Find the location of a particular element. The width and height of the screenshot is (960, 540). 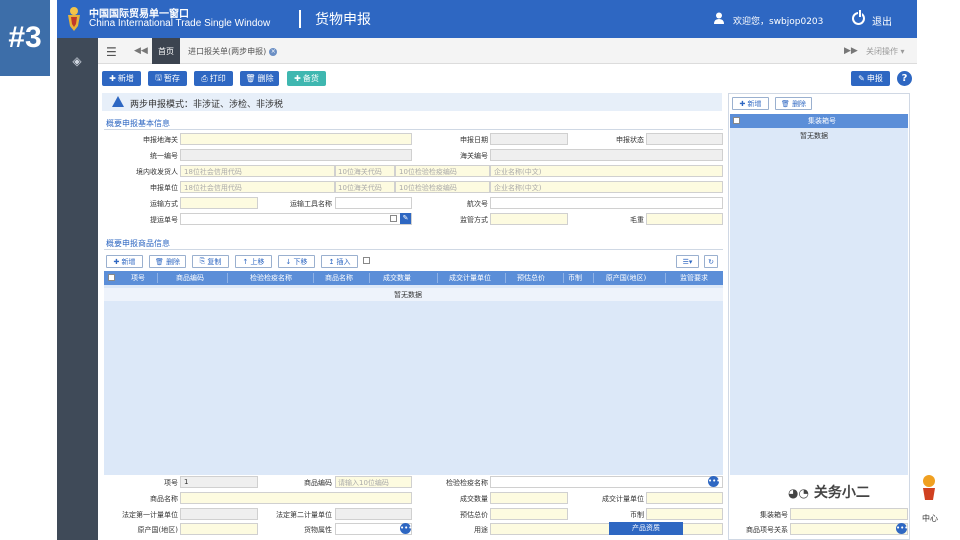

declare-date-label: 申报日期 is located at coordinates (474, 140).